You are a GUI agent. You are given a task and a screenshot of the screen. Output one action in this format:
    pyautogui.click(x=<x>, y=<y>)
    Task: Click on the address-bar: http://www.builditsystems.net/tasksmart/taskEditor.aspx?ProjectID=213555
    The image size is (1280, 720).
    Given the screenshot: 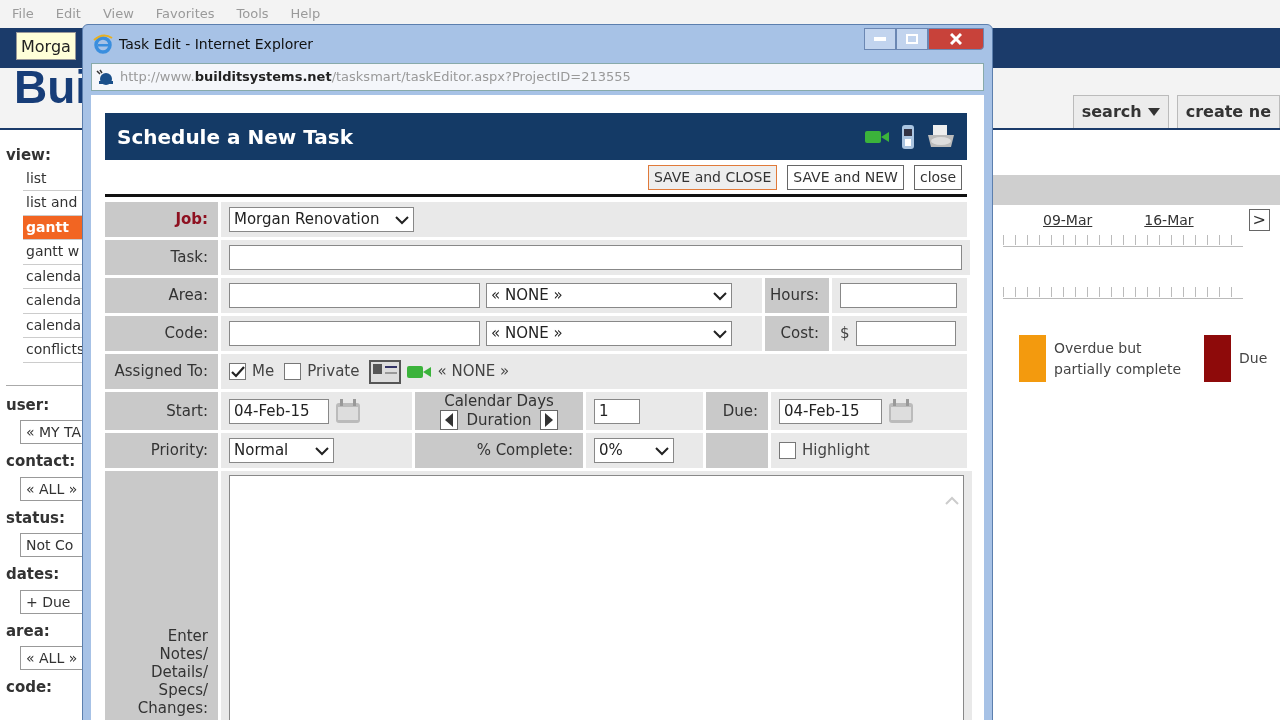 What is the action you would take?
    pyautogui.click(x=537, y=77)
    